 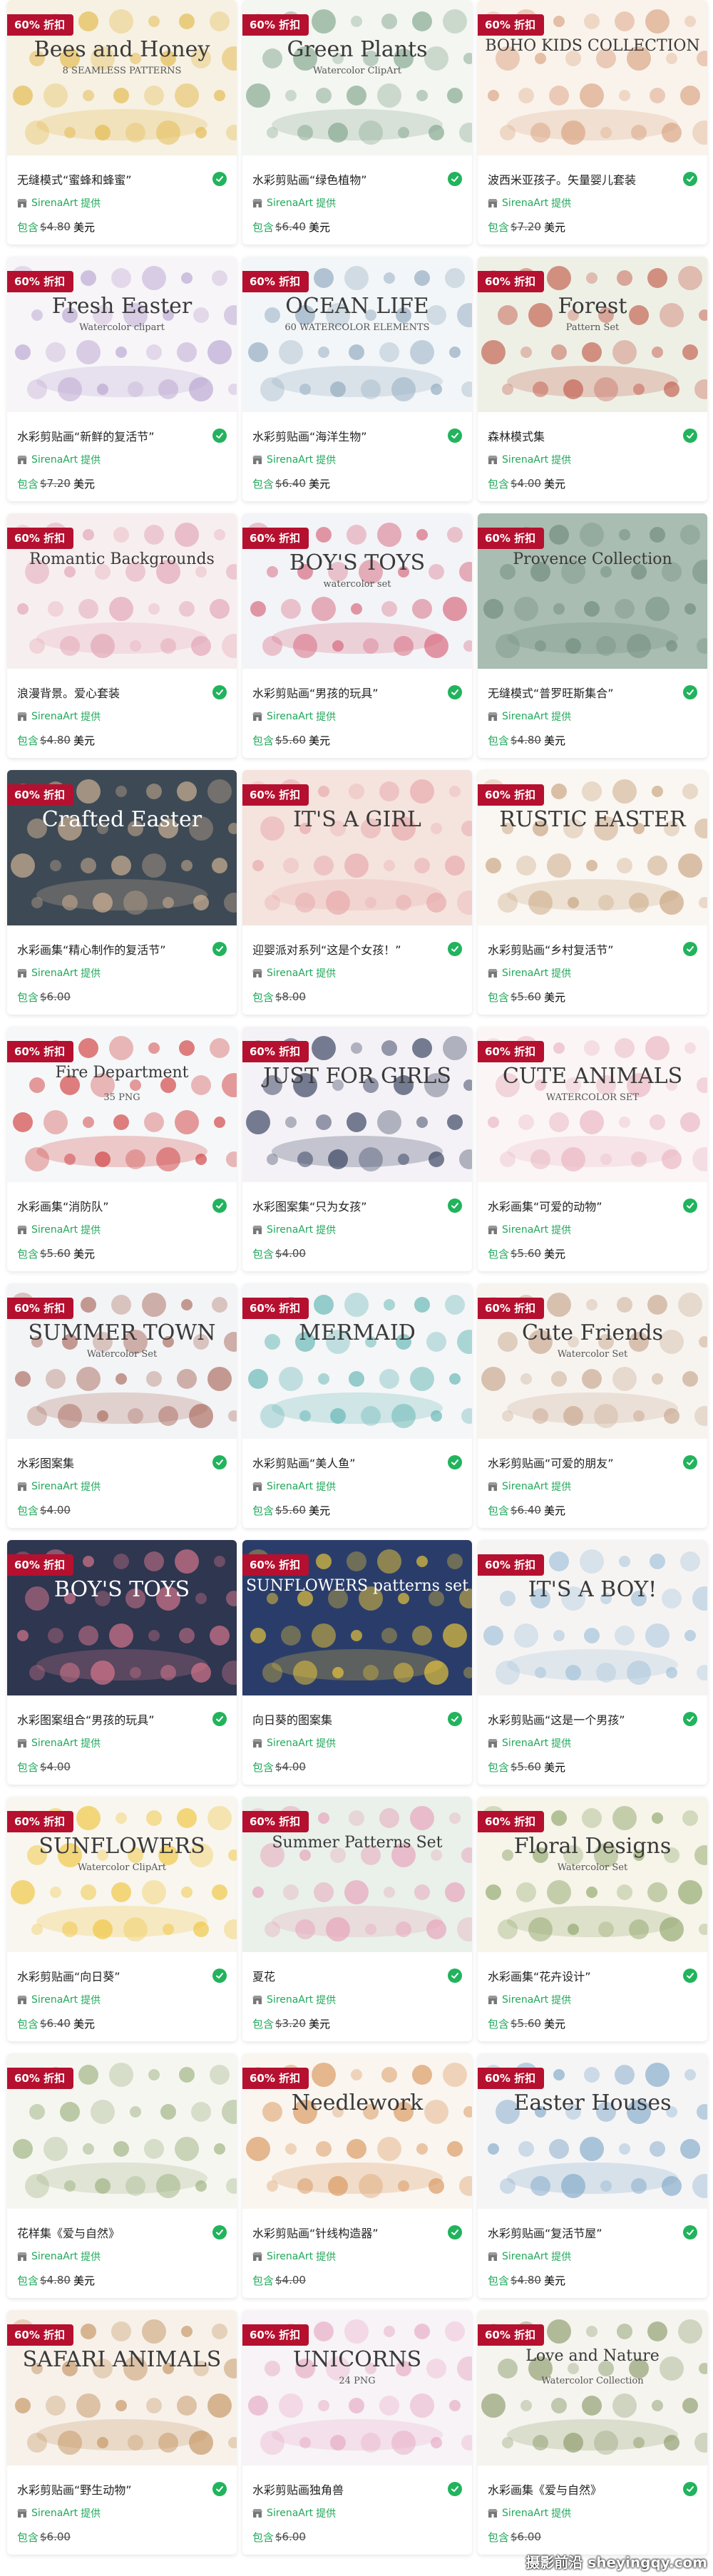 I want to click on product-thumbnail: Fire Department 35 PNG 60% 折扣, so click(x=122, y=1104).